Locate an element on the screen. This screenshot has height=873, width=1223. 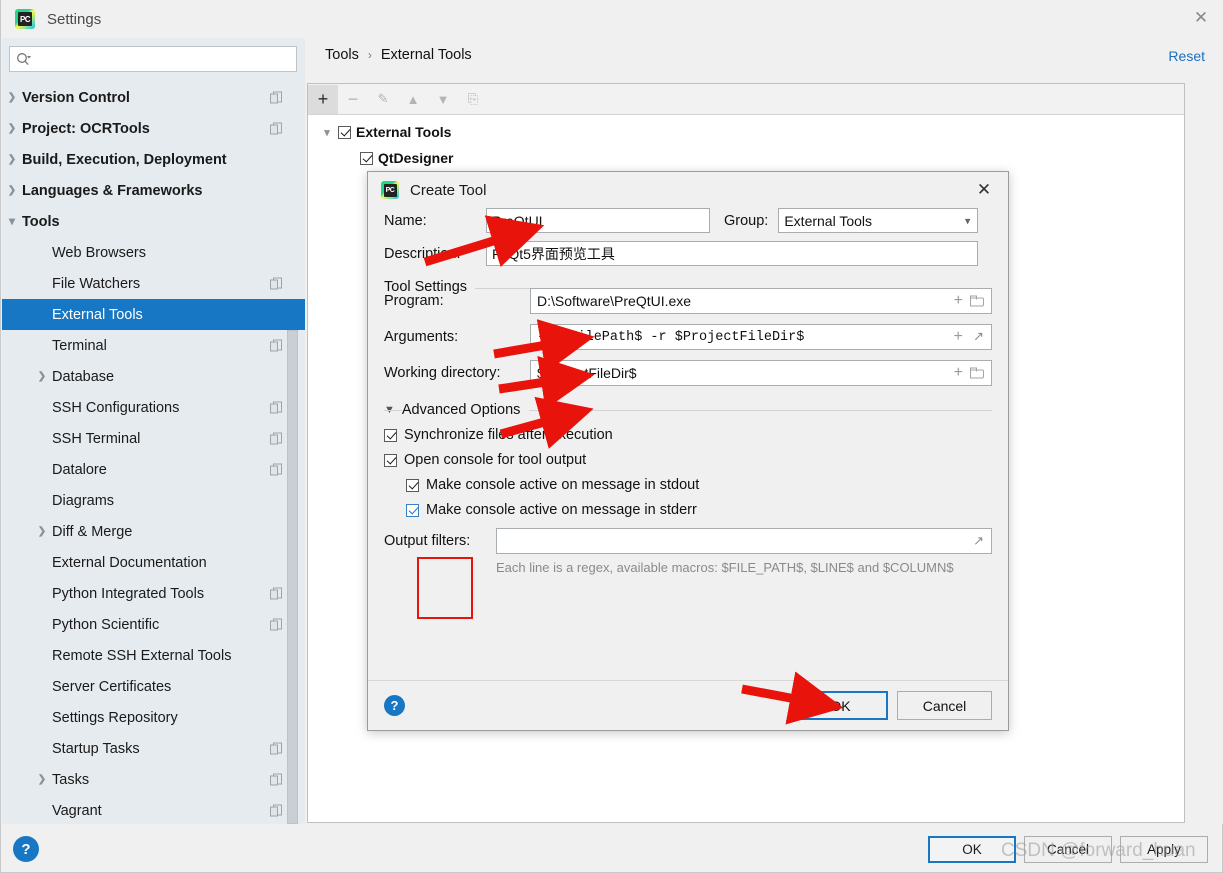
tools-tree-row: ▾ External Tools is located at coordinates (746, 132).